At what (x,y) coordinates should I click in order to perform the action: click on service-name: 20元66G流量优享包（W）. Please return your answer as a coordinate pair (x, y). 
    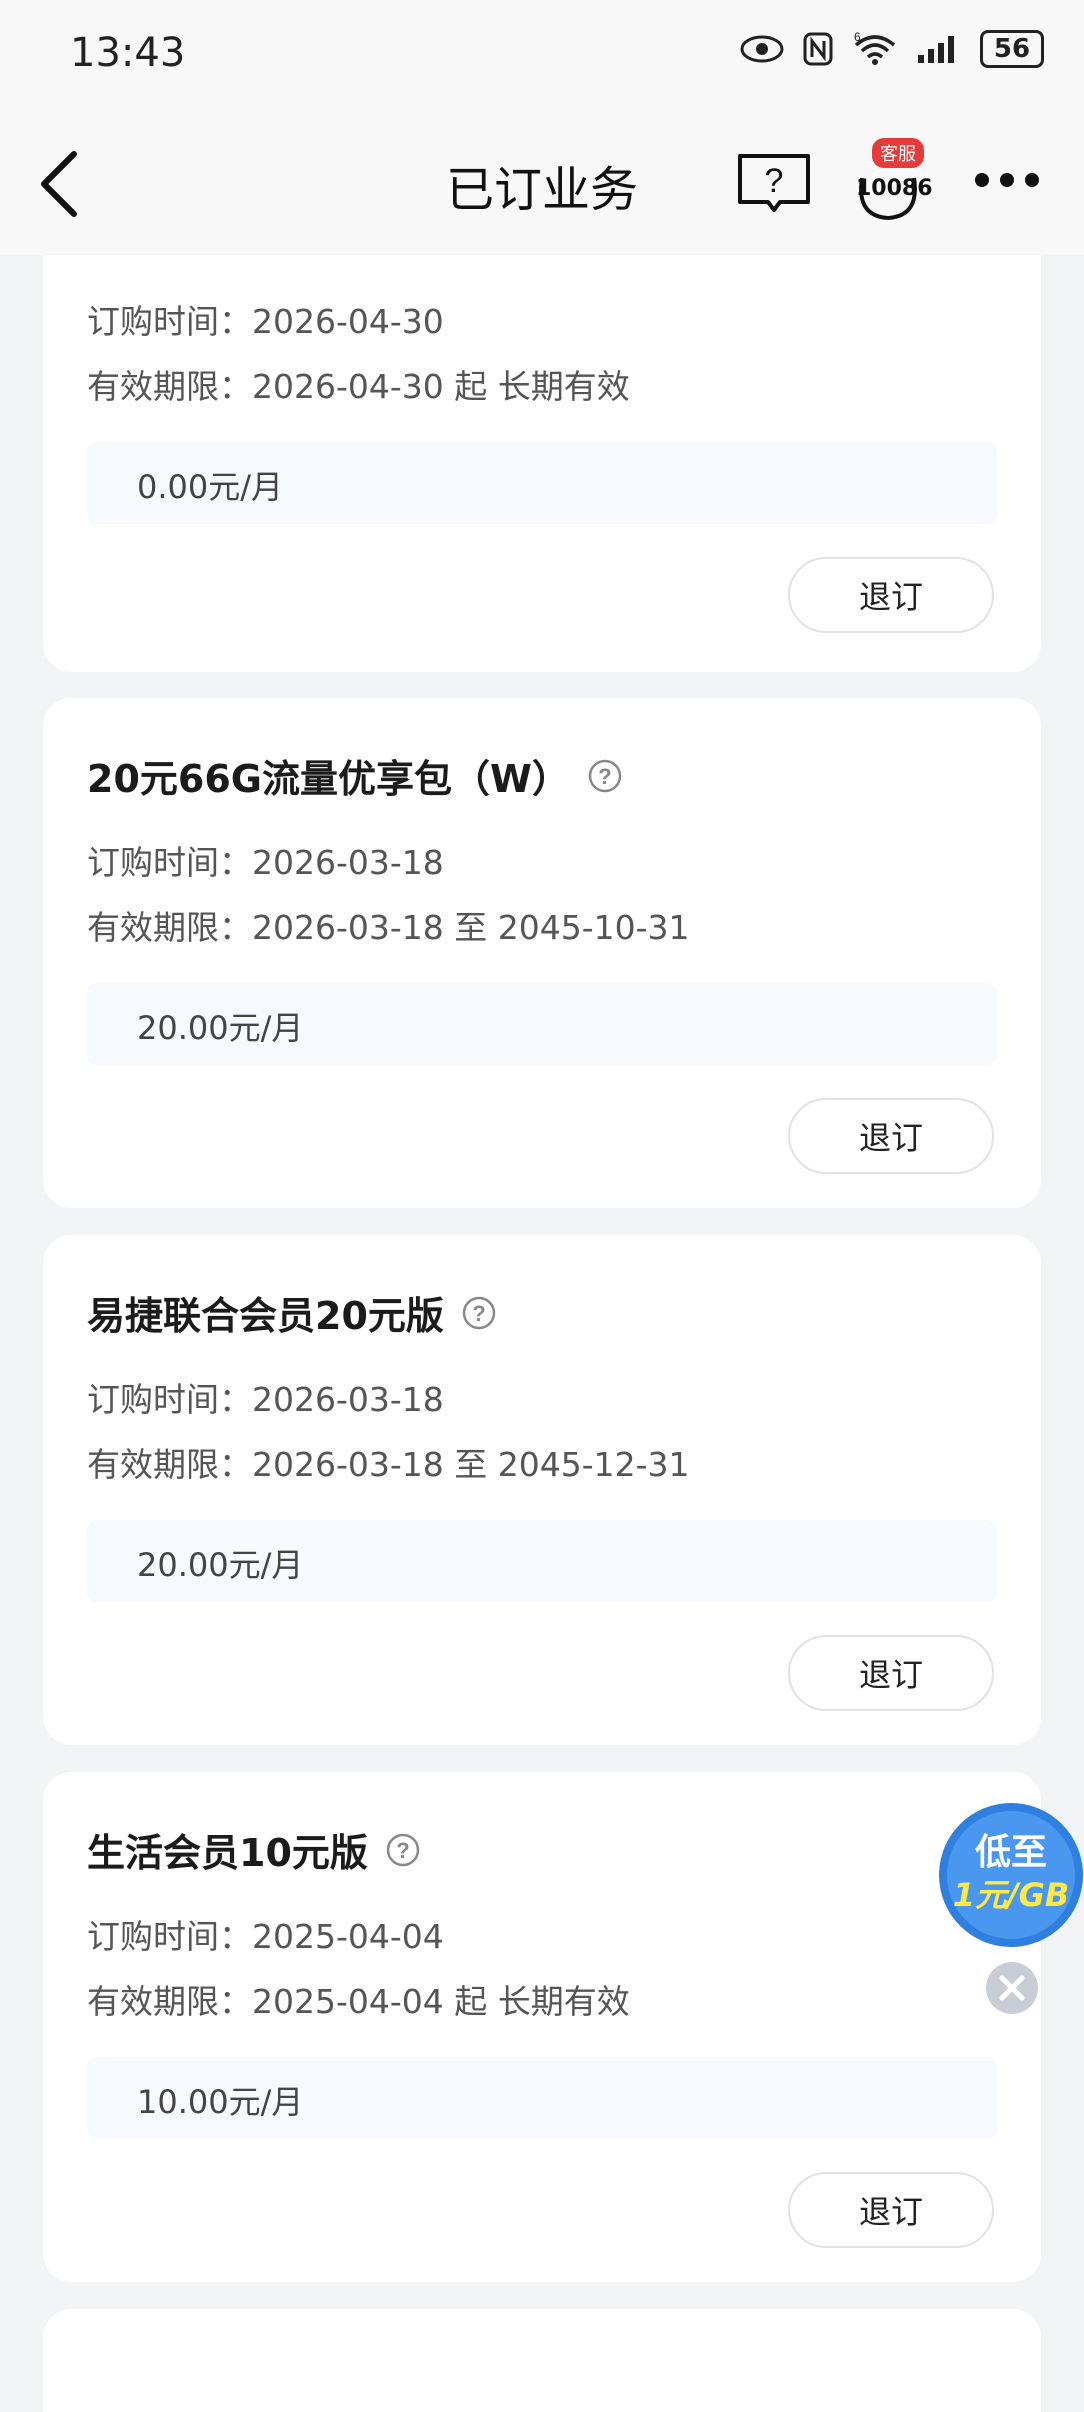
    Looking at the image, I should click on (328, 779).